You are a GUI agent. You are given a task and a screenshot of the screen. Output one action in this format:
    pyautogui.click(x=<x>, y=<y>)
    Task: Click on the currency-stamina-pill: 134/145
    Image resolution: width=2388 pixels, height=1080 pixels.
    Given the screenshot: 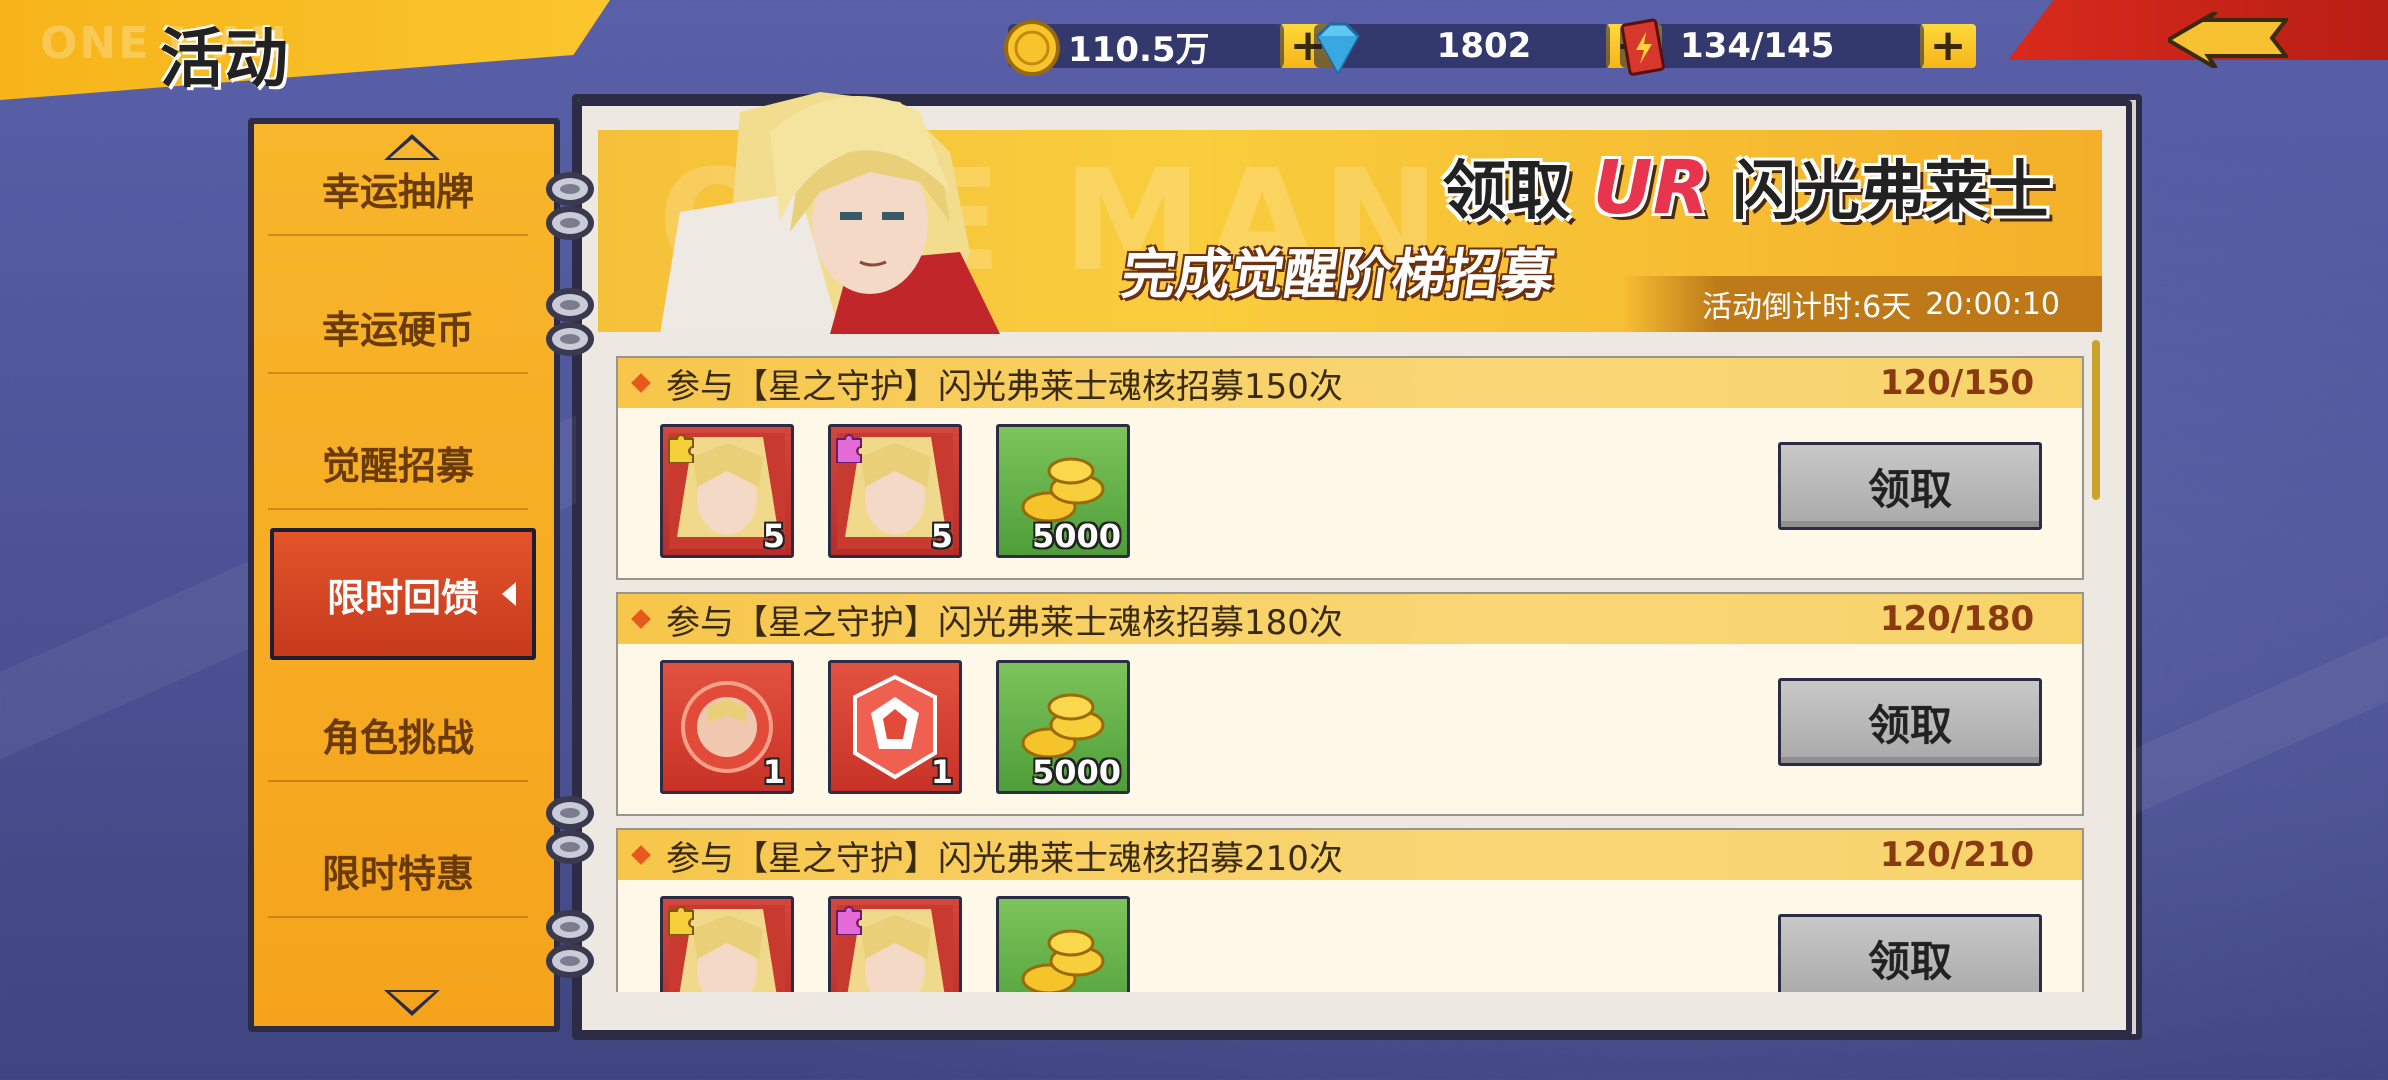 What is the action you would take?
    pyautogui.click(x=1772, y=47)
    